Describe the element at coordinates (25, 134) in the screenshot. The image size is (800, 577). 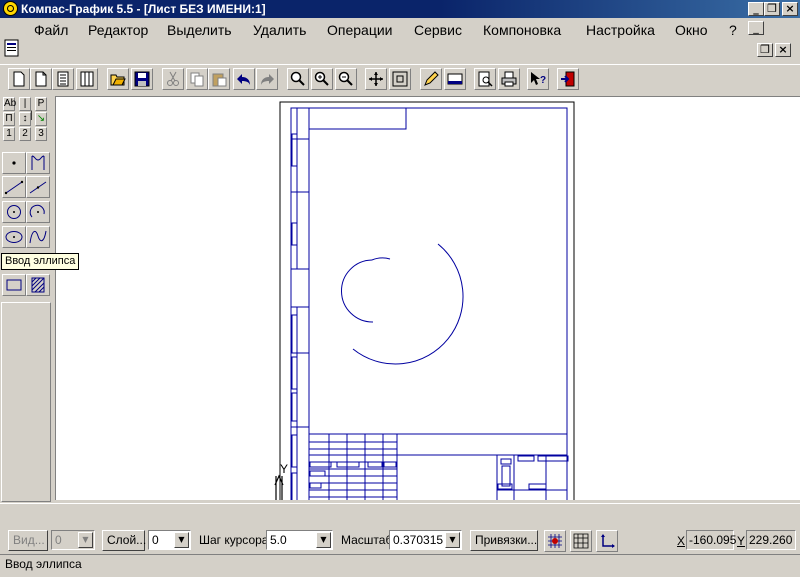
I see `tab-page-2: 2` at that location.